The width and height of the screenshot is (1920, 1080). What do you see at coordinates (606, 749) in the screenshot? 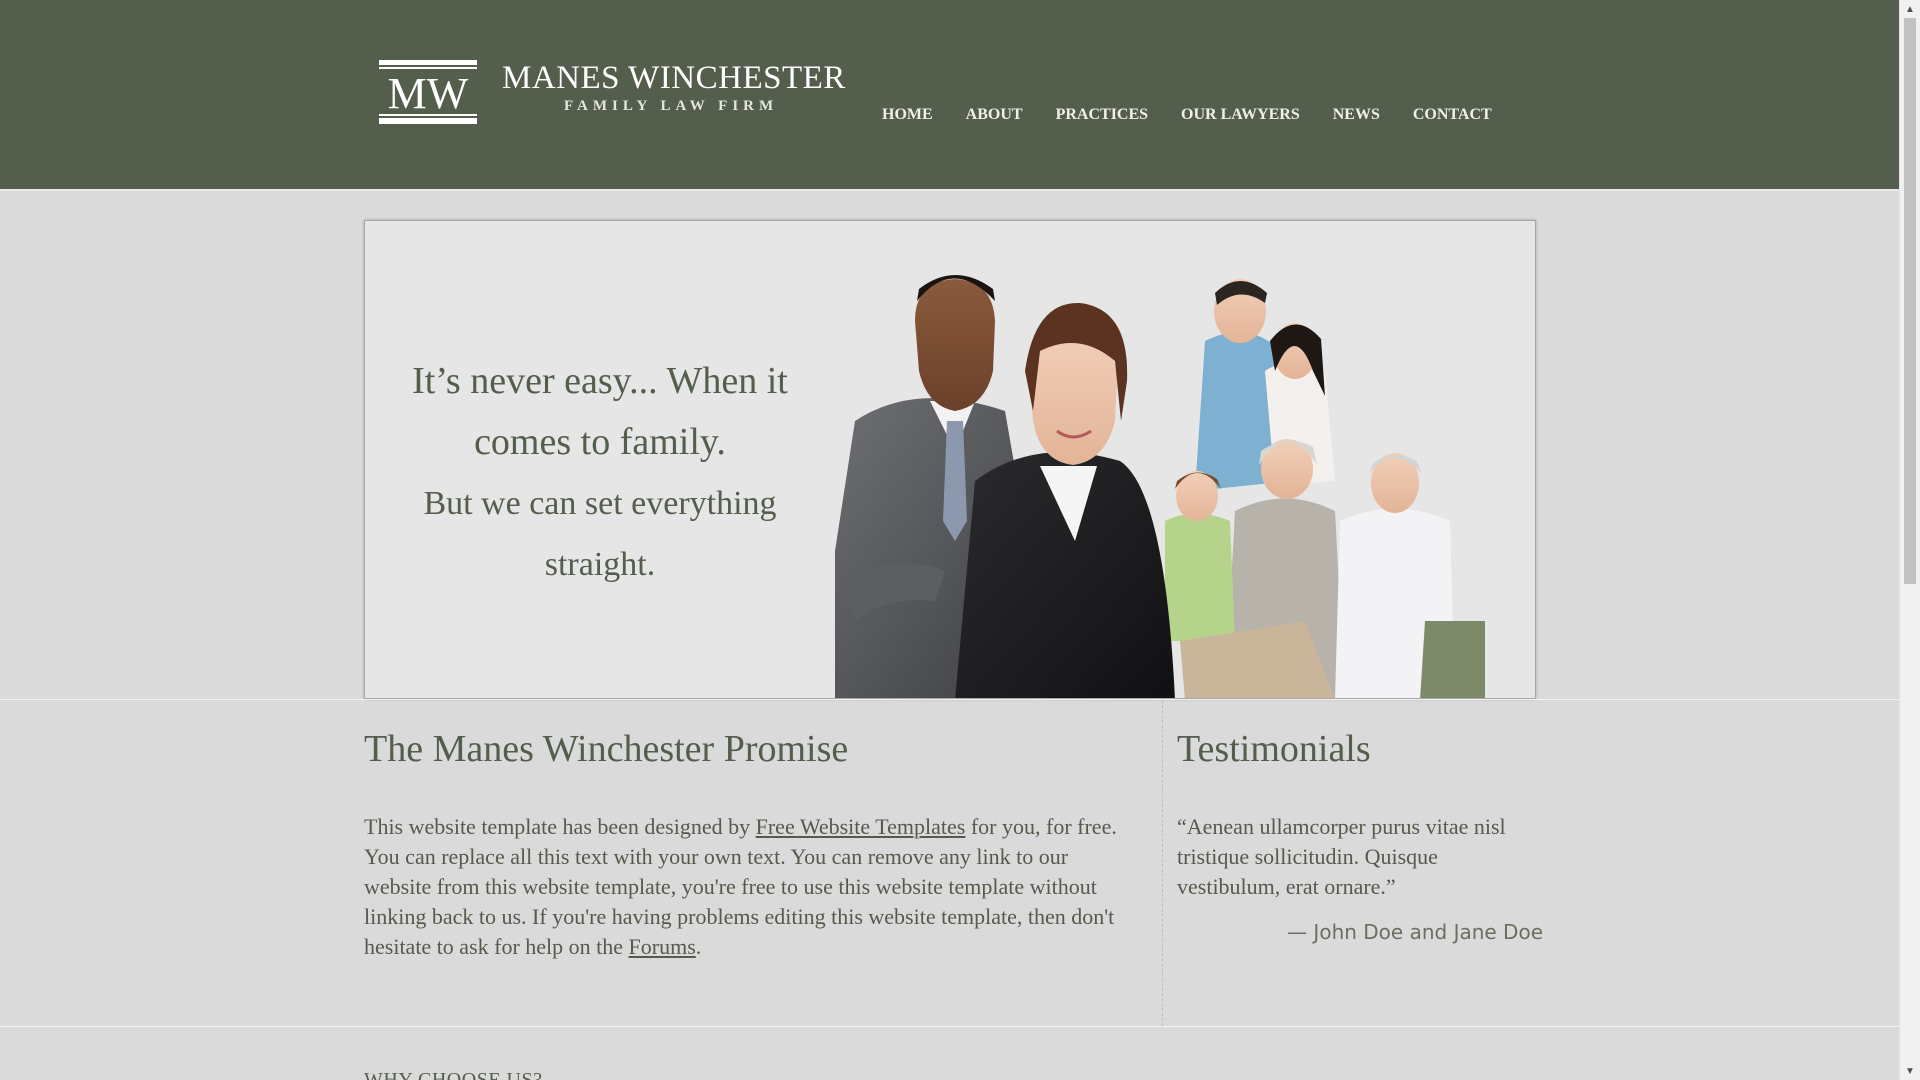
I see `promise-title: The Manes Winchester Promise` at bounding box center [606, 749].